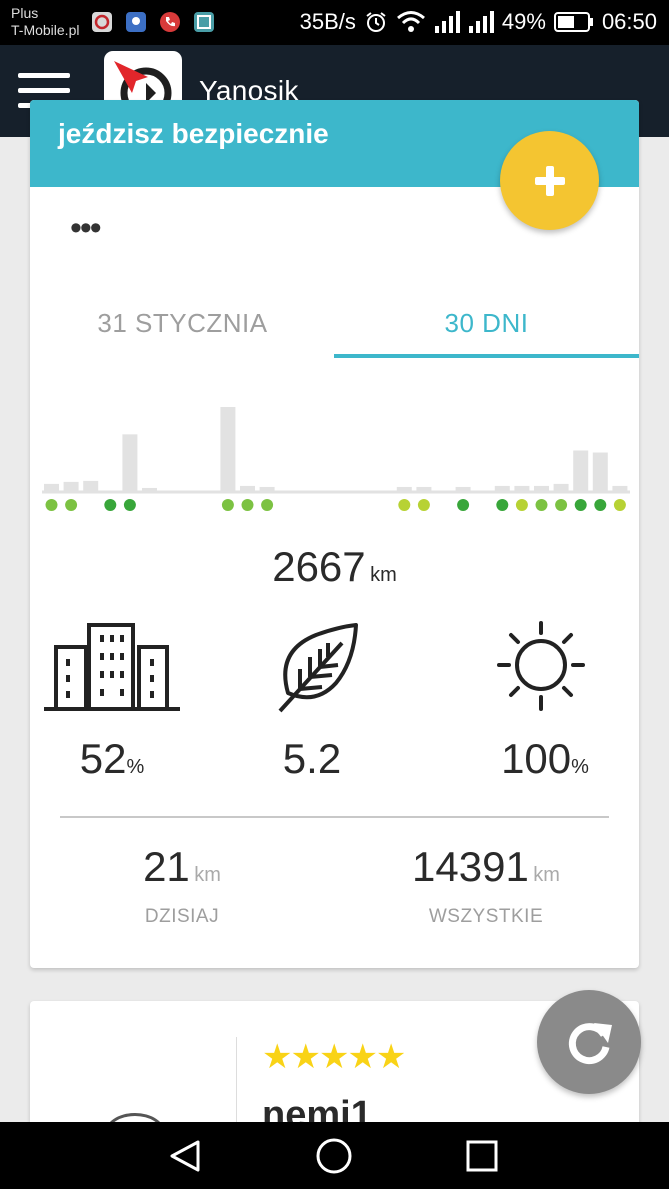  Describe the element at coordinates (86, 228) in the screenshot. I see `more-icon: •••` at that location.